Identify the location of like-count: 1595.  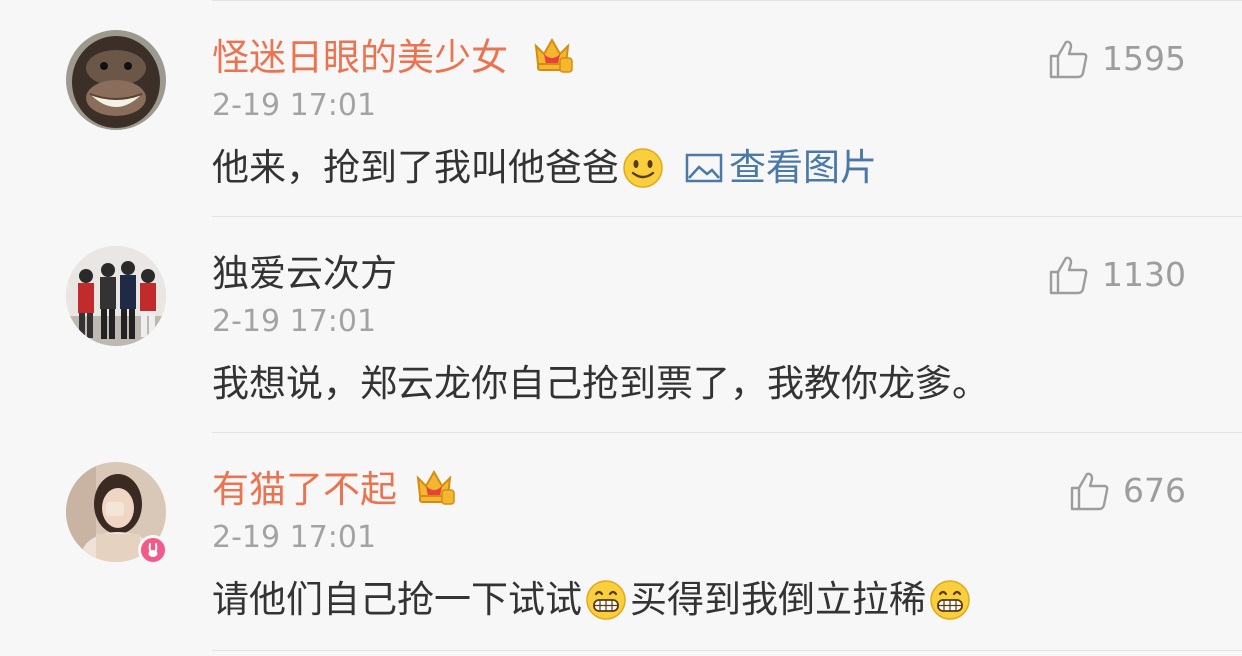
(1144, 58).